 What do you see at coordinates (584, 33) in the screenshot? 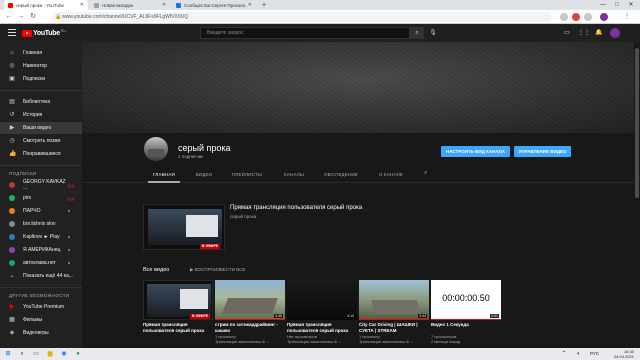
I see `apps-icon: ⋮⋮` at bounding box center [584, 33].